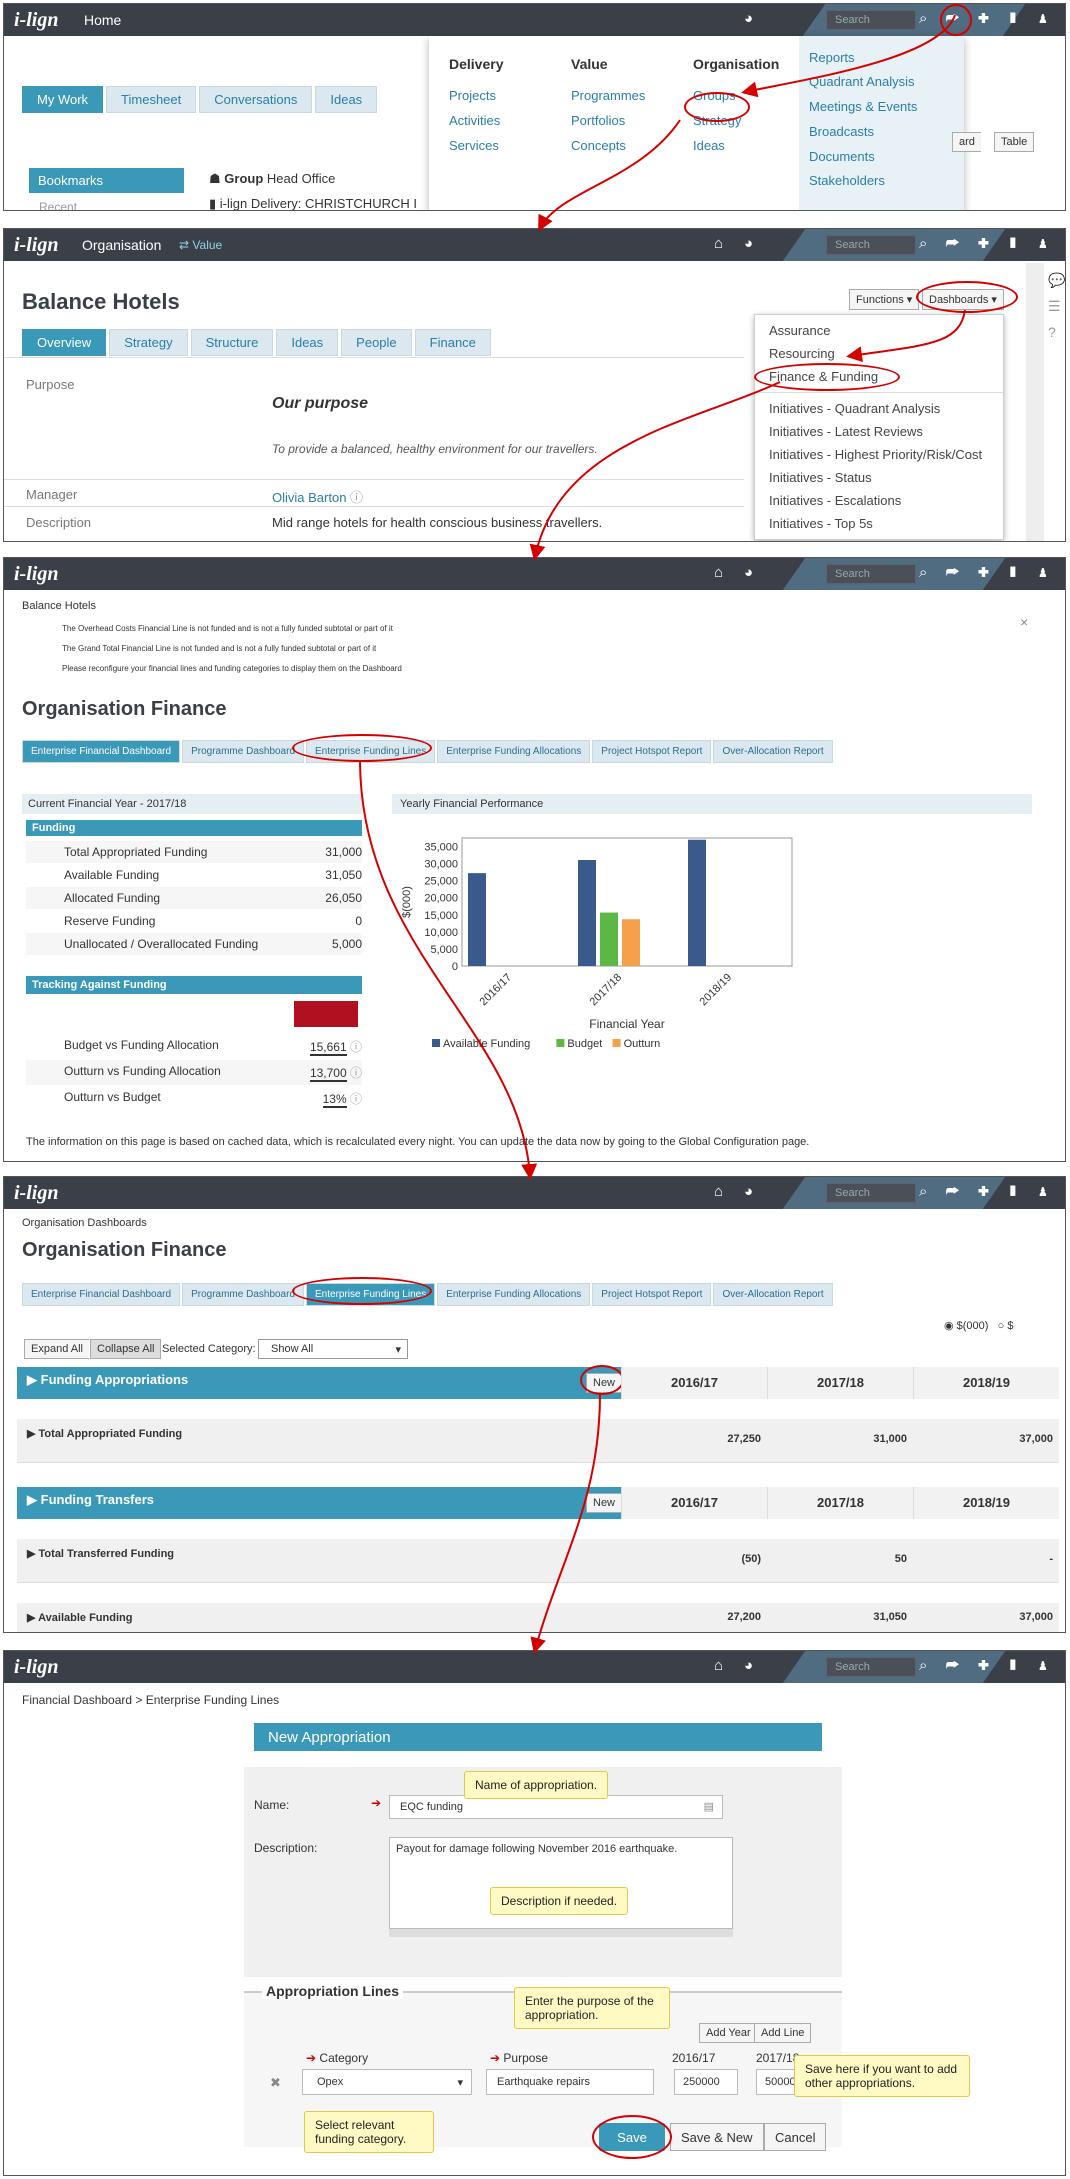  What do you see at coordinates (84, 1223) in the screenshot?
I see `breadcrumb: Organisation Dashboards` at bounding box center [84, 1223].